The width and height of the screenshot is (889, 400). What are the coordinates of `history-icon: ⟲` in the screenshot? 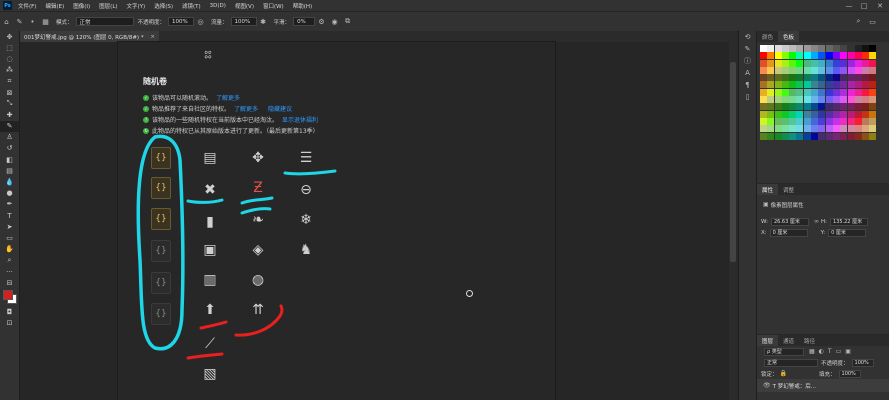 It's located at (747, 37).